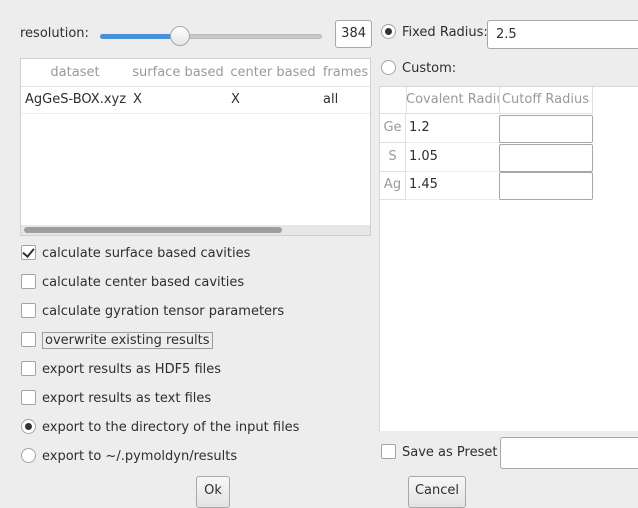 The width and height of the screenshot is (638, 508). Describe the element at coordinates (116, 399) in the screenshot. I see `export-text-checkbox: export results as text files` at that location.